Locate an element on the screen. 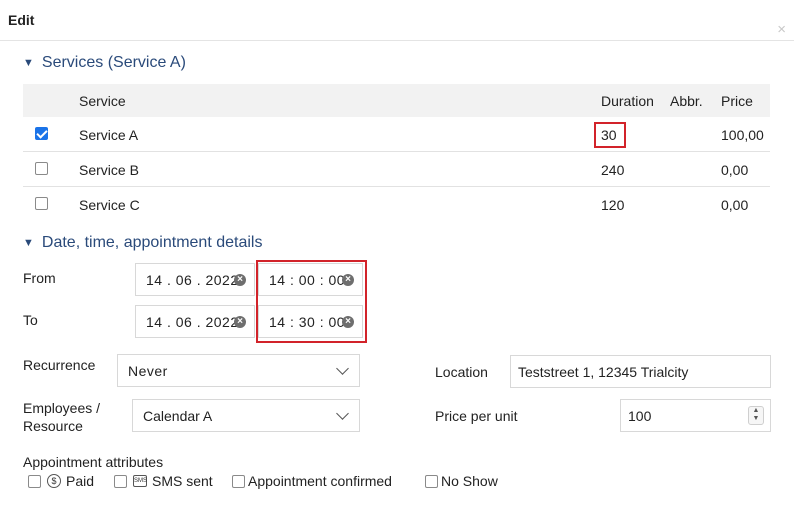  from-date-input: 14 . 06 . 2022 × is located at coordinates (195, 279).